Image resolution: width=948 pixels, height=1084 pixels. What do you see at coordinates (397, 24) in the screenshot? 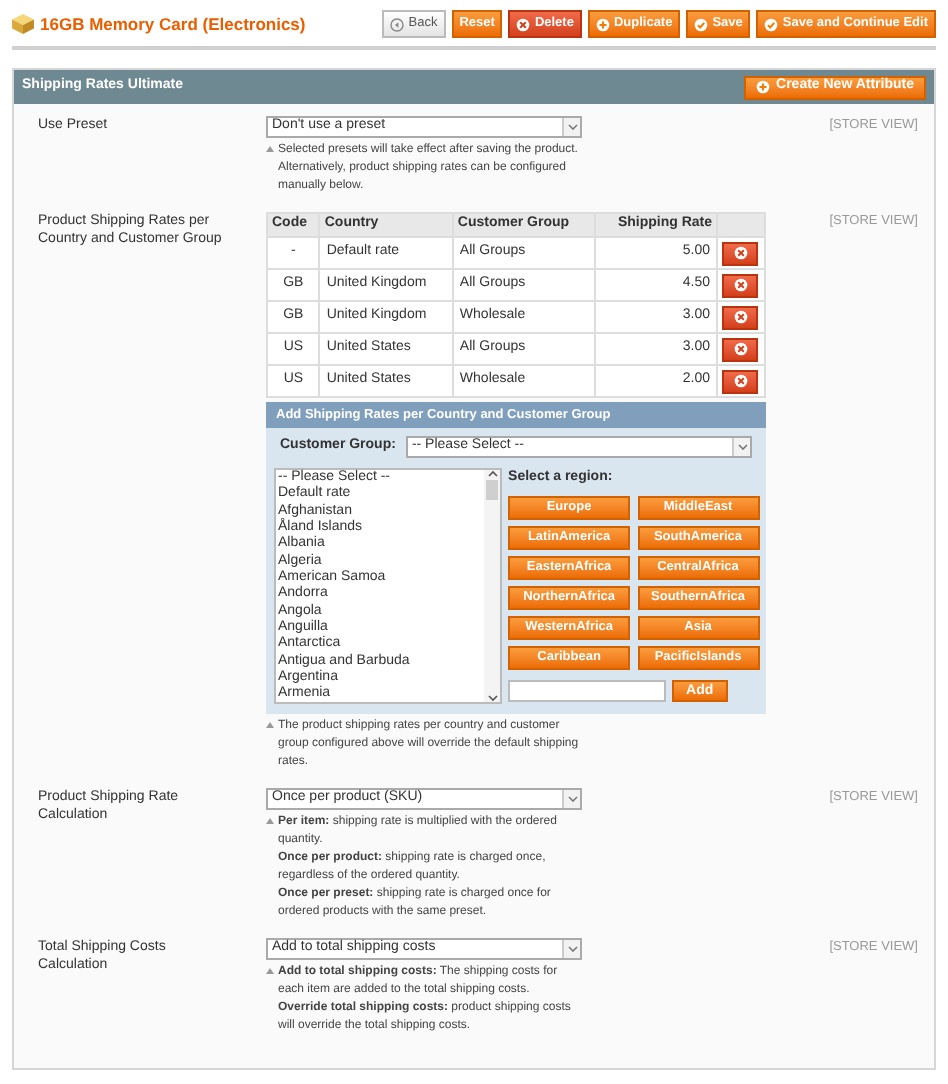
I see `back-icon` at bounding box center [397, 24].